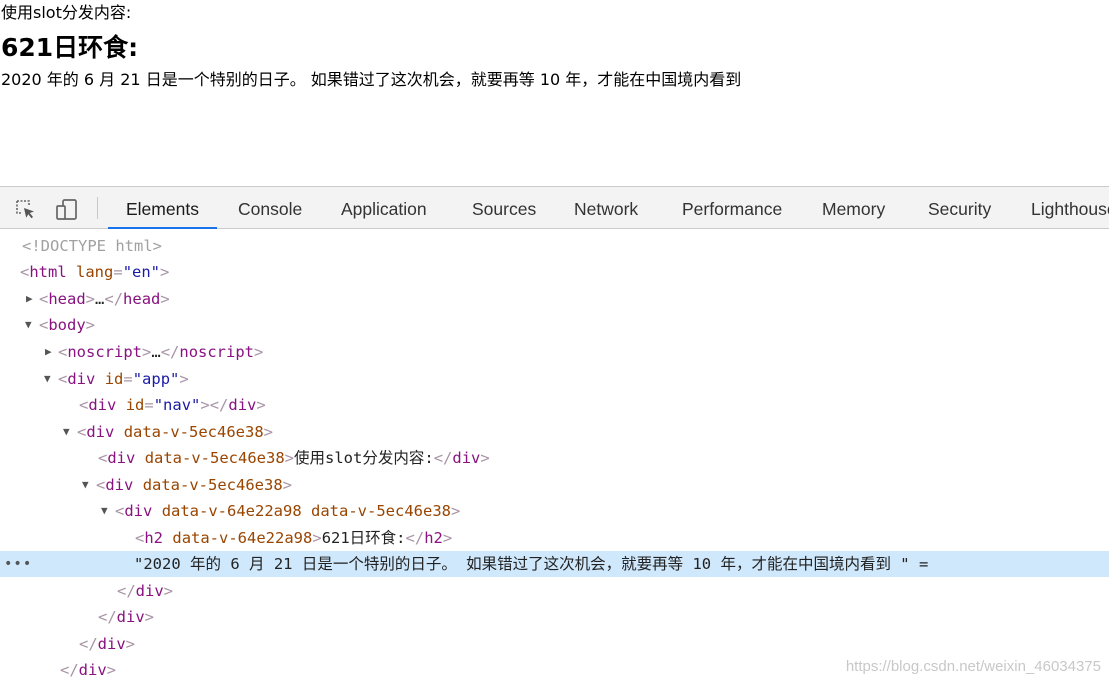 This screenshot has width=1109, height=683. I want to click on tab-application: Application, so click(384, 207).